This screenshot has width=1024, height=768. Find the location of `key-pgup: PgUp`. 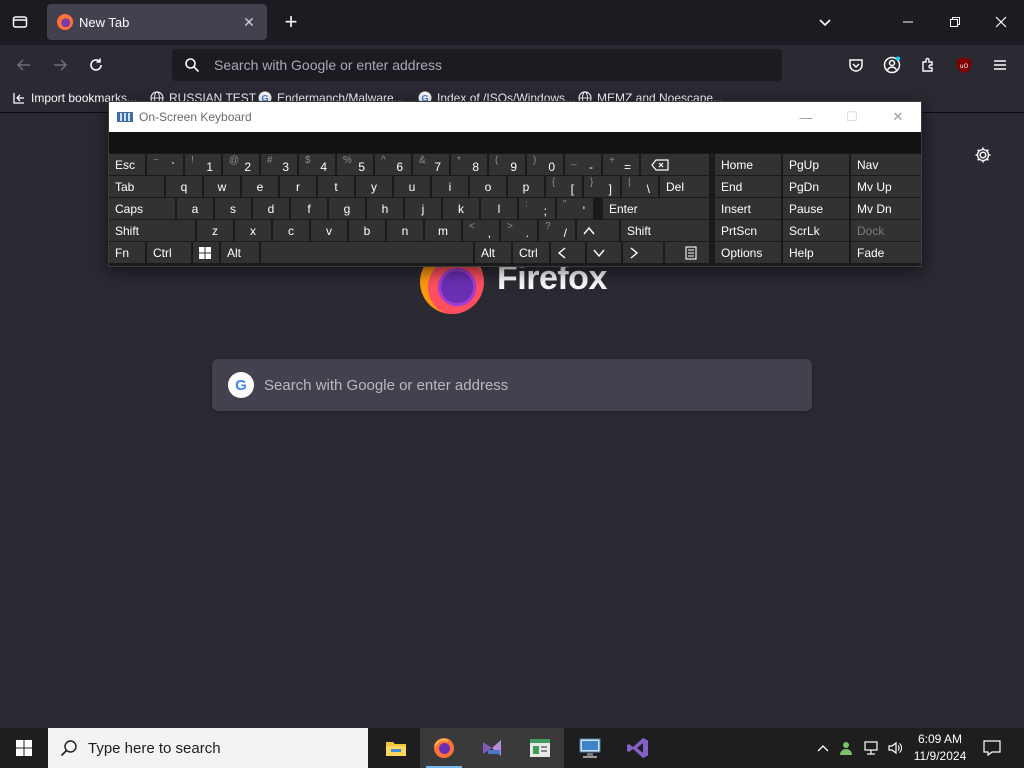

key-pgup: PgUp is located at coordinates (816, 164).